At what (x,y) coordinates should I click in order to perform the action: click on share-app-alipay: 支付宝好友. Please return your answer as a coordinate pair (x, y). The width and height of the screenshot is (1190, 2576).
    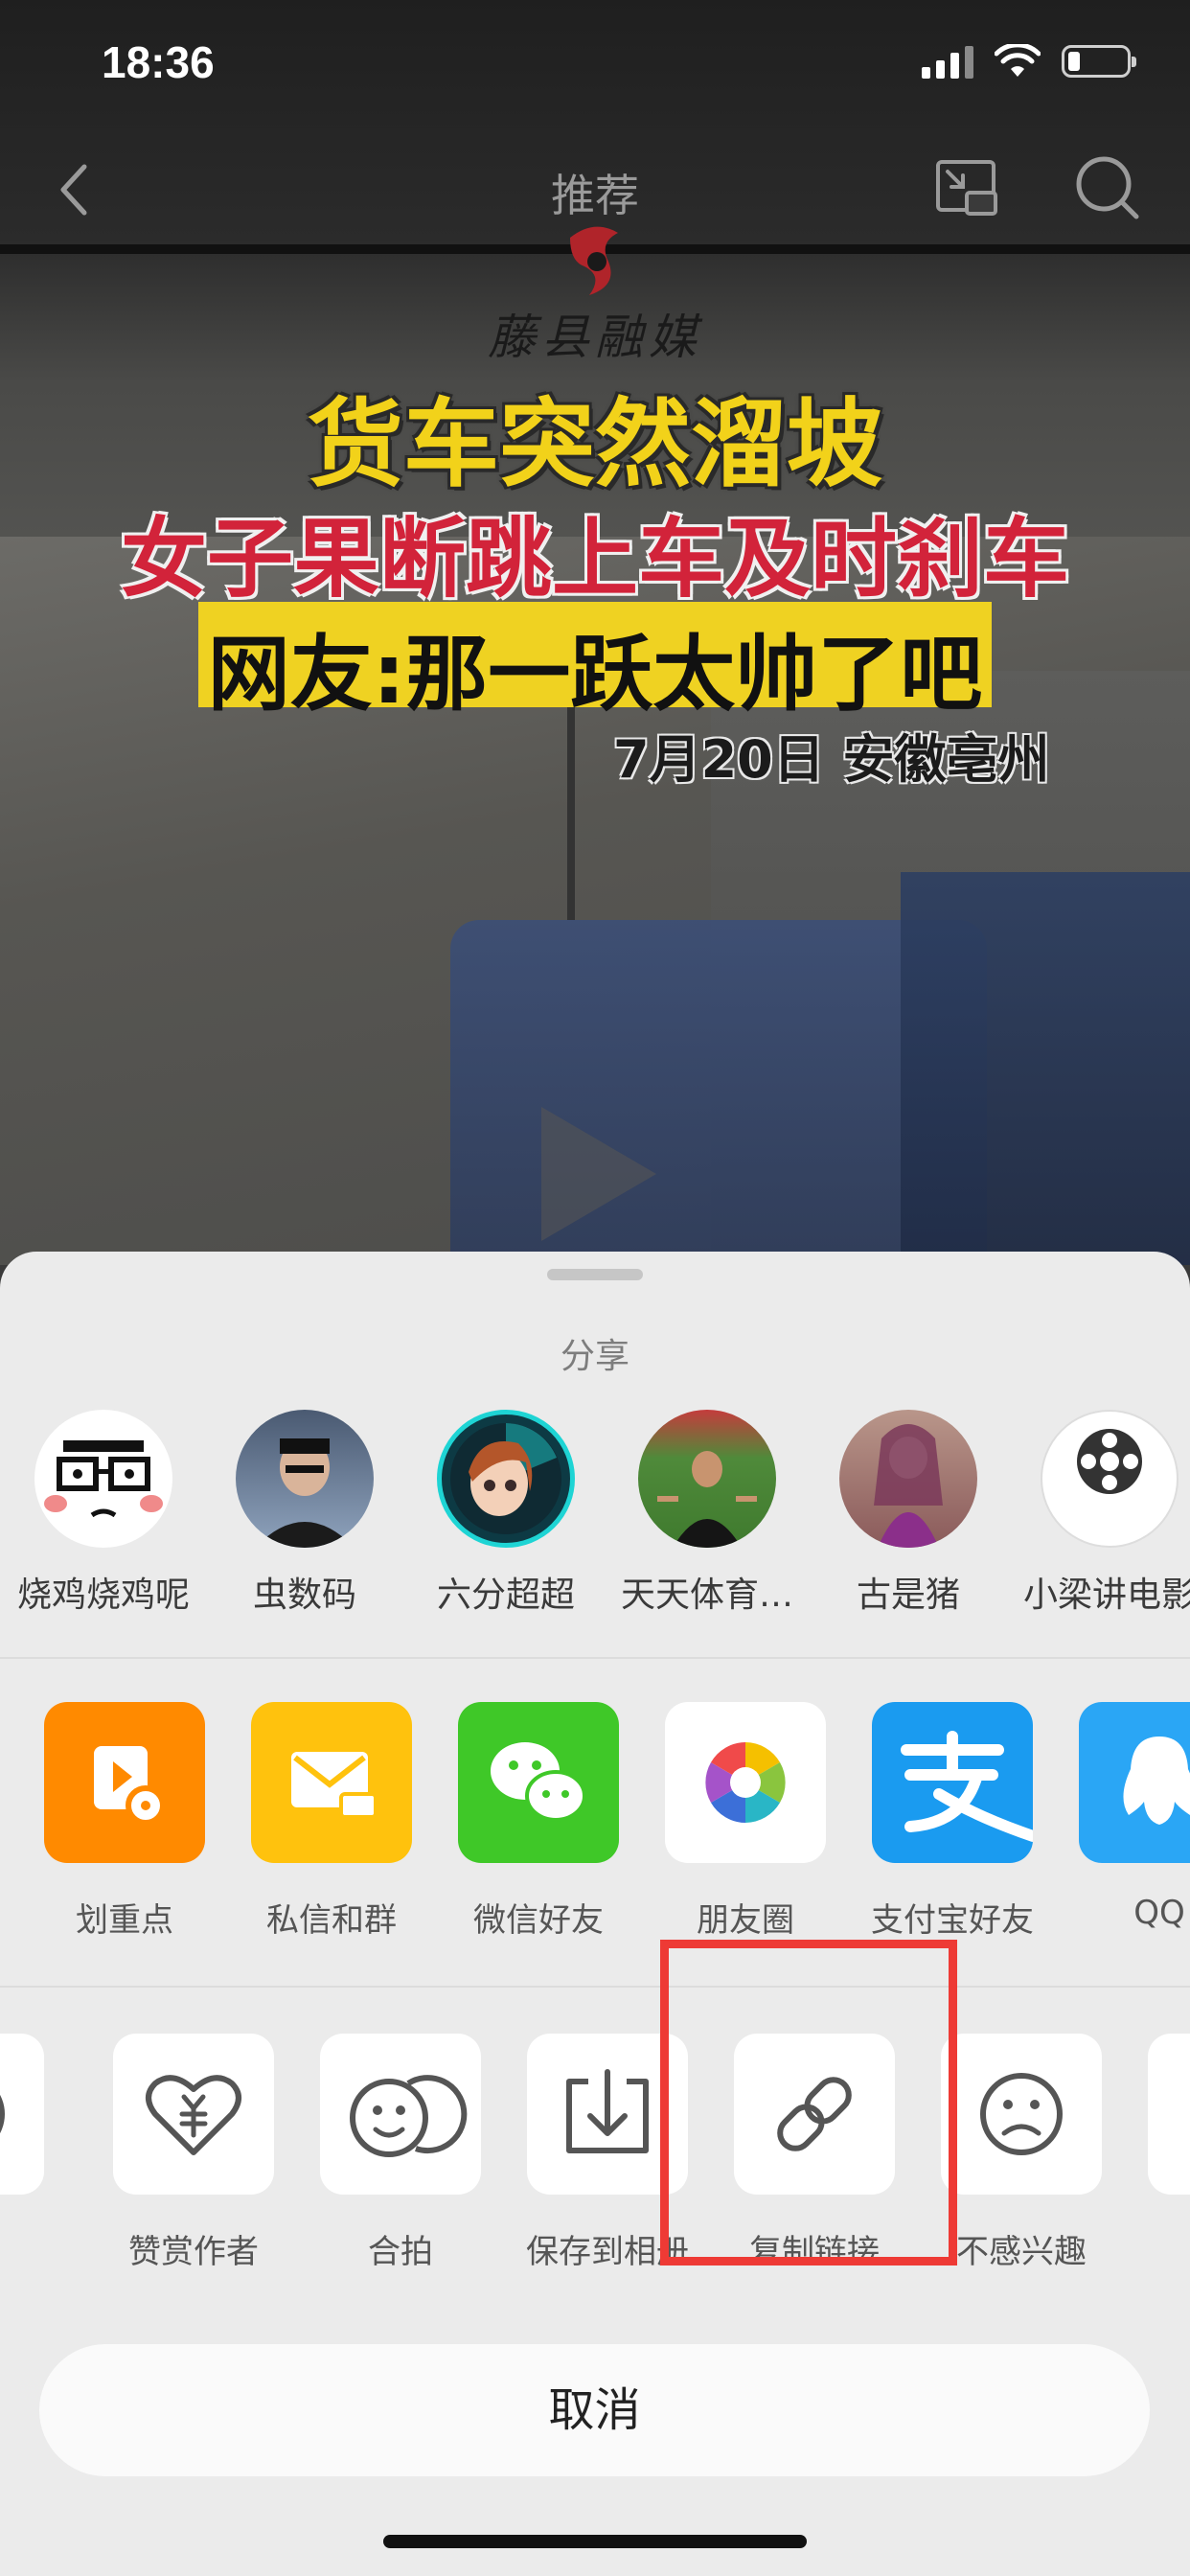
    Looking at the image, I should click on (952, 1821).